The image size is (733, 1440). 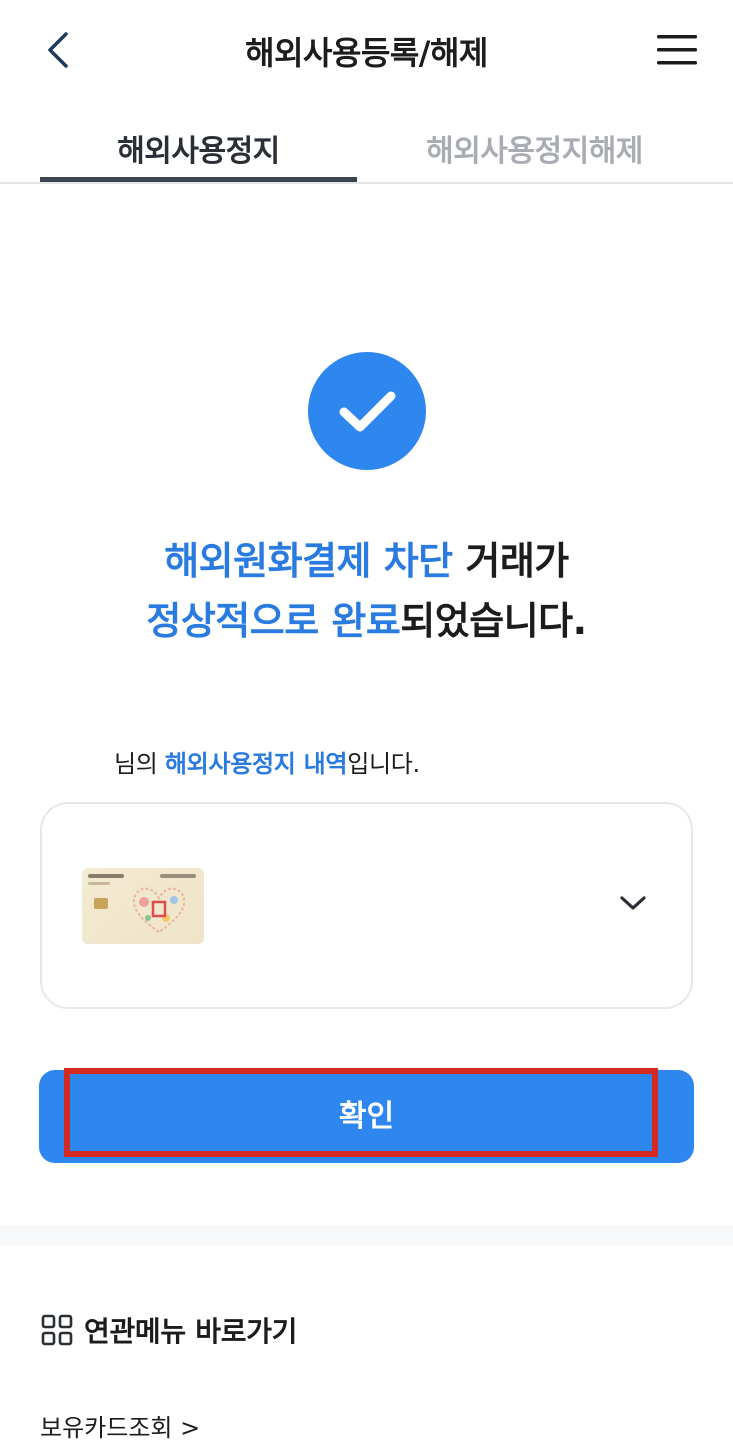 I want to click on hamburger-menu-icon, so click(x=677, y=50).